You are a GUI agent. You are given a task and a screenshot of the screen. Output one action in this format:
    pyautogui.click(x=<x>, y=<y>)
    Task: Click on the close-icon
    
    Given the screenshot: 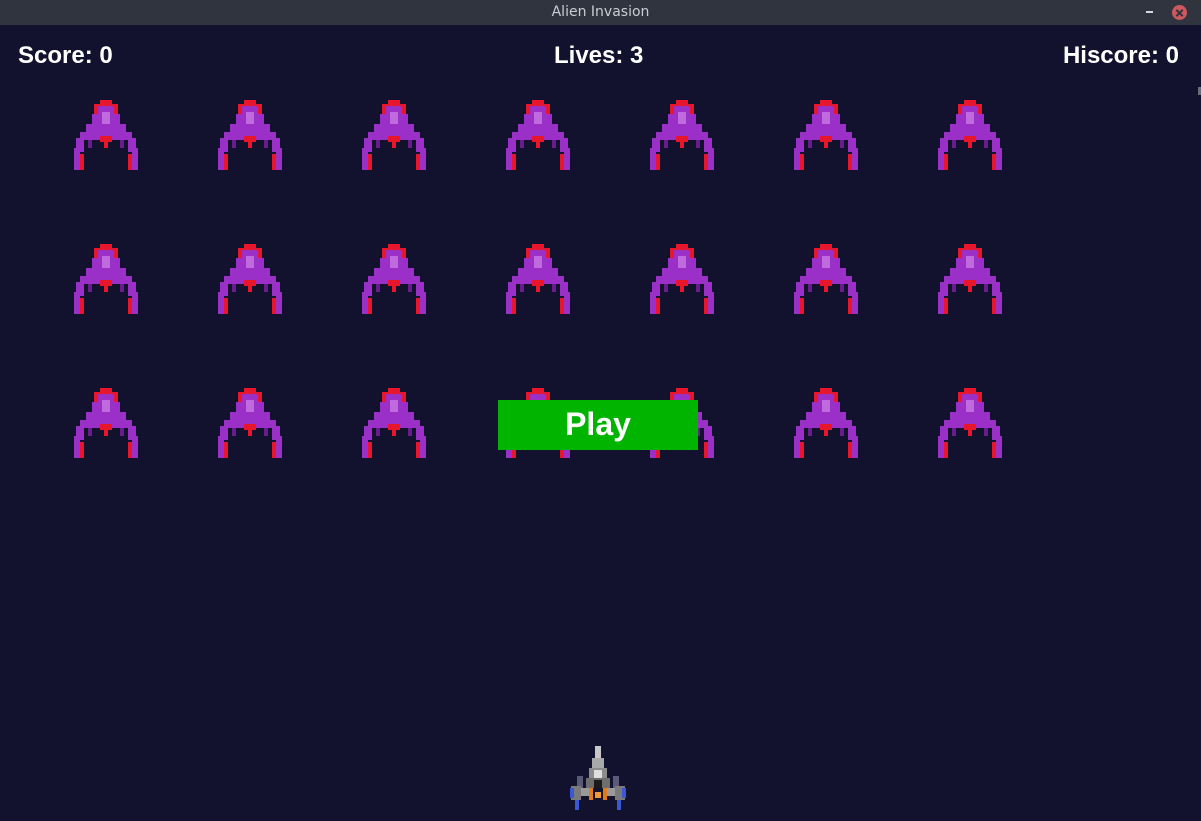 What is the action you would take?
    pyautogui.click(x=1179, y=12)
    